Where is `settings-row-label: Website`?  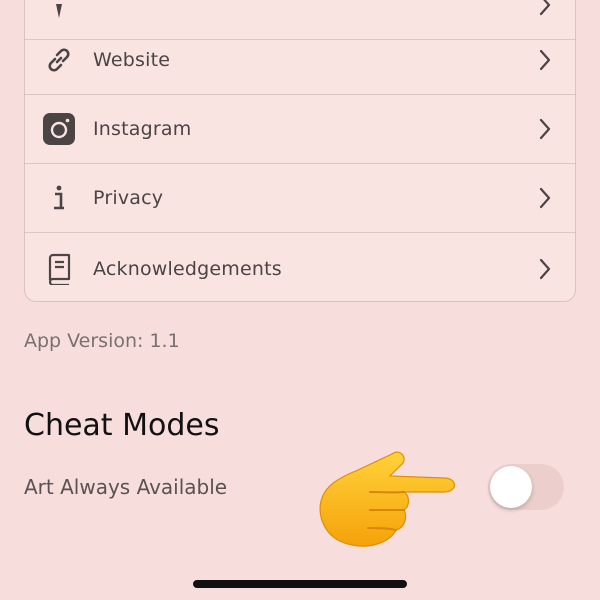
settings-row-label: Website is located at coordinates (132, 60).